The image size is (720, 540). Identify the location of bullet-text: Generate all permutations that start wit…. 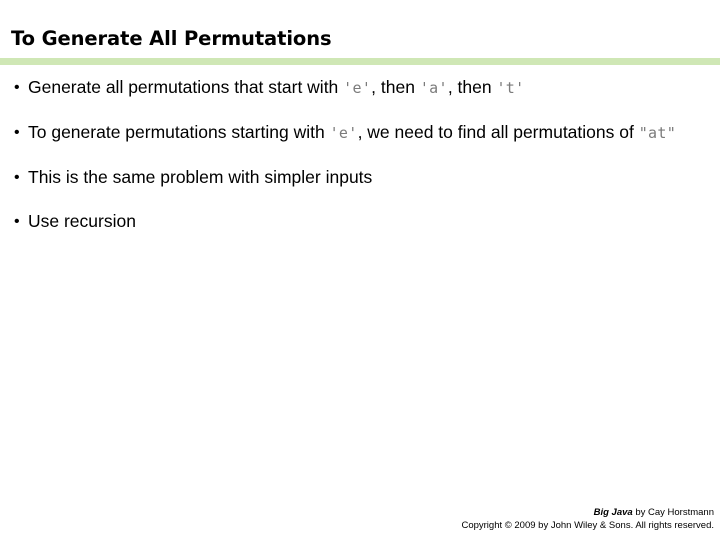
(369, 88).